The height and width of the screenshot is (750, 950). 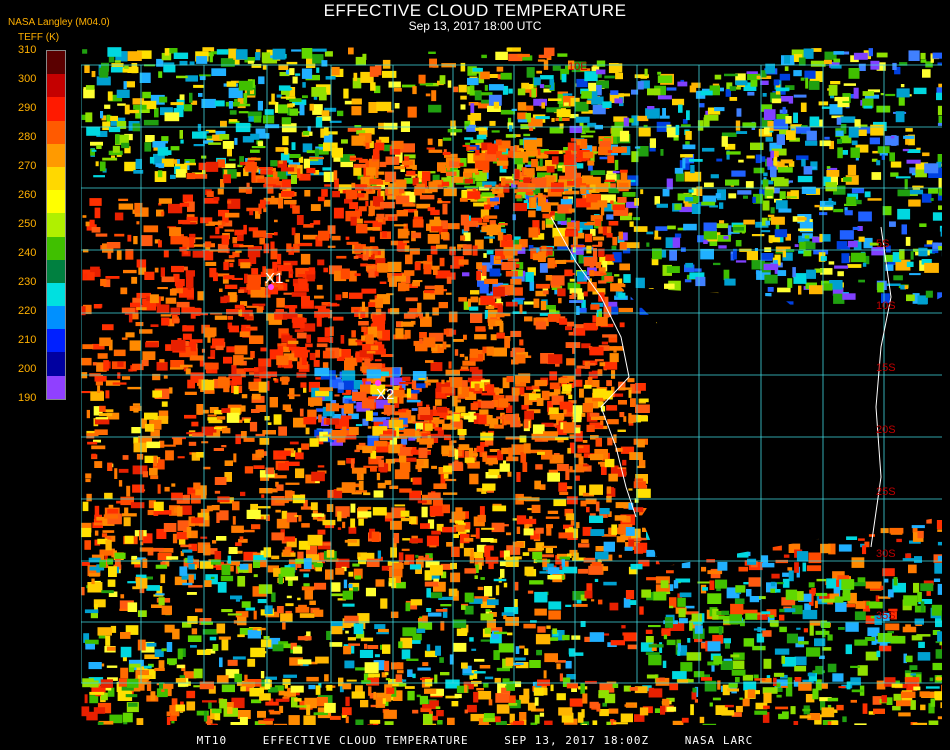 I want to click on color-scale-label: 240, so click(x=27, y=253).